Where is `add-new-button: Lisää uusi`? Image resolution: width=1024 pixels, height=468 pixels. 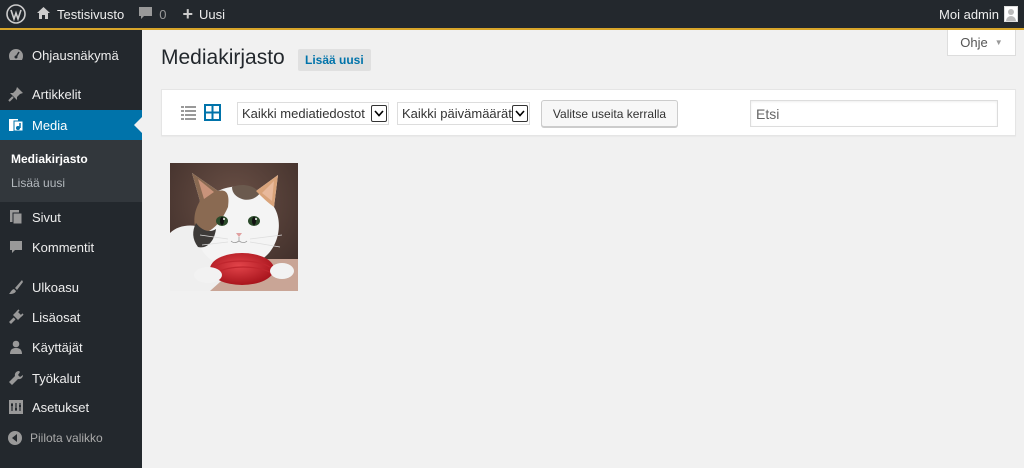
add-new-button: Lisää uusi is located at coordinates (334, 60).